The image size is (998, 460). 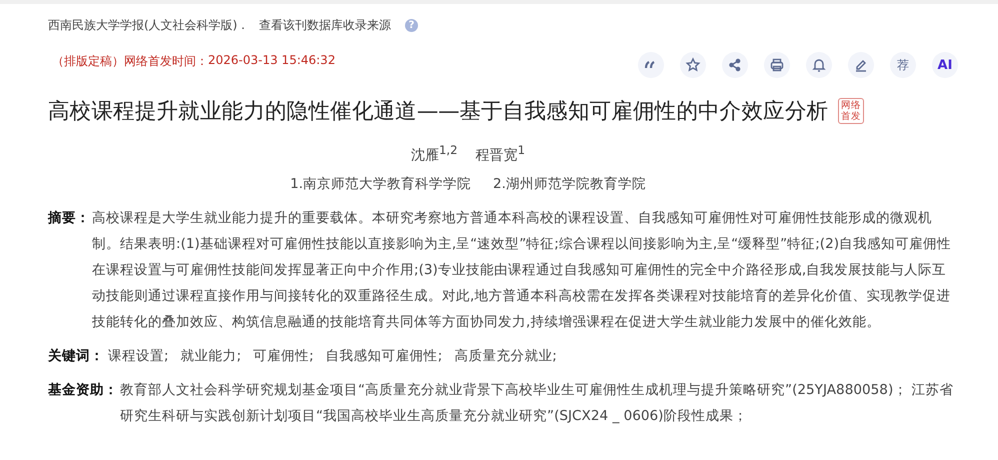 I want to click on print-button, so click(x=777, y=65).